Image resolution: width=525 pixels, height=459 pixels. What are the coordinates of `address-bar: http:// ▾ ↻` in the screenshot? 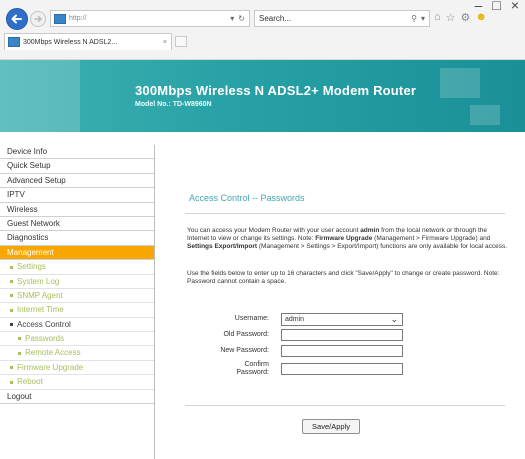 It's located at (150, 18).